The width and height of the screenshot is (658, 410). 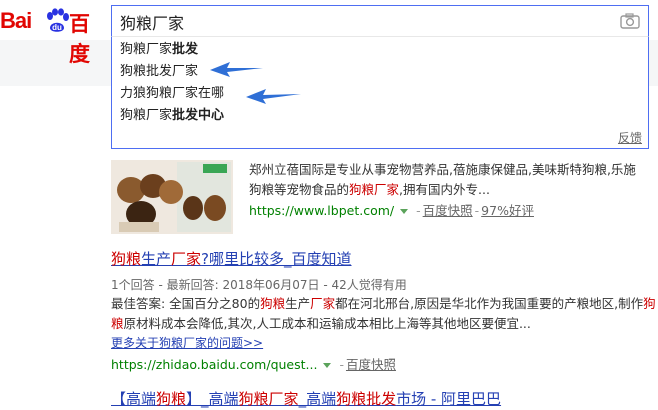 What do you see at coordinates (321, 210) in the screenshot?
I see `result-url: https://www.lbpet.com/` at bounding box center [321, 210].